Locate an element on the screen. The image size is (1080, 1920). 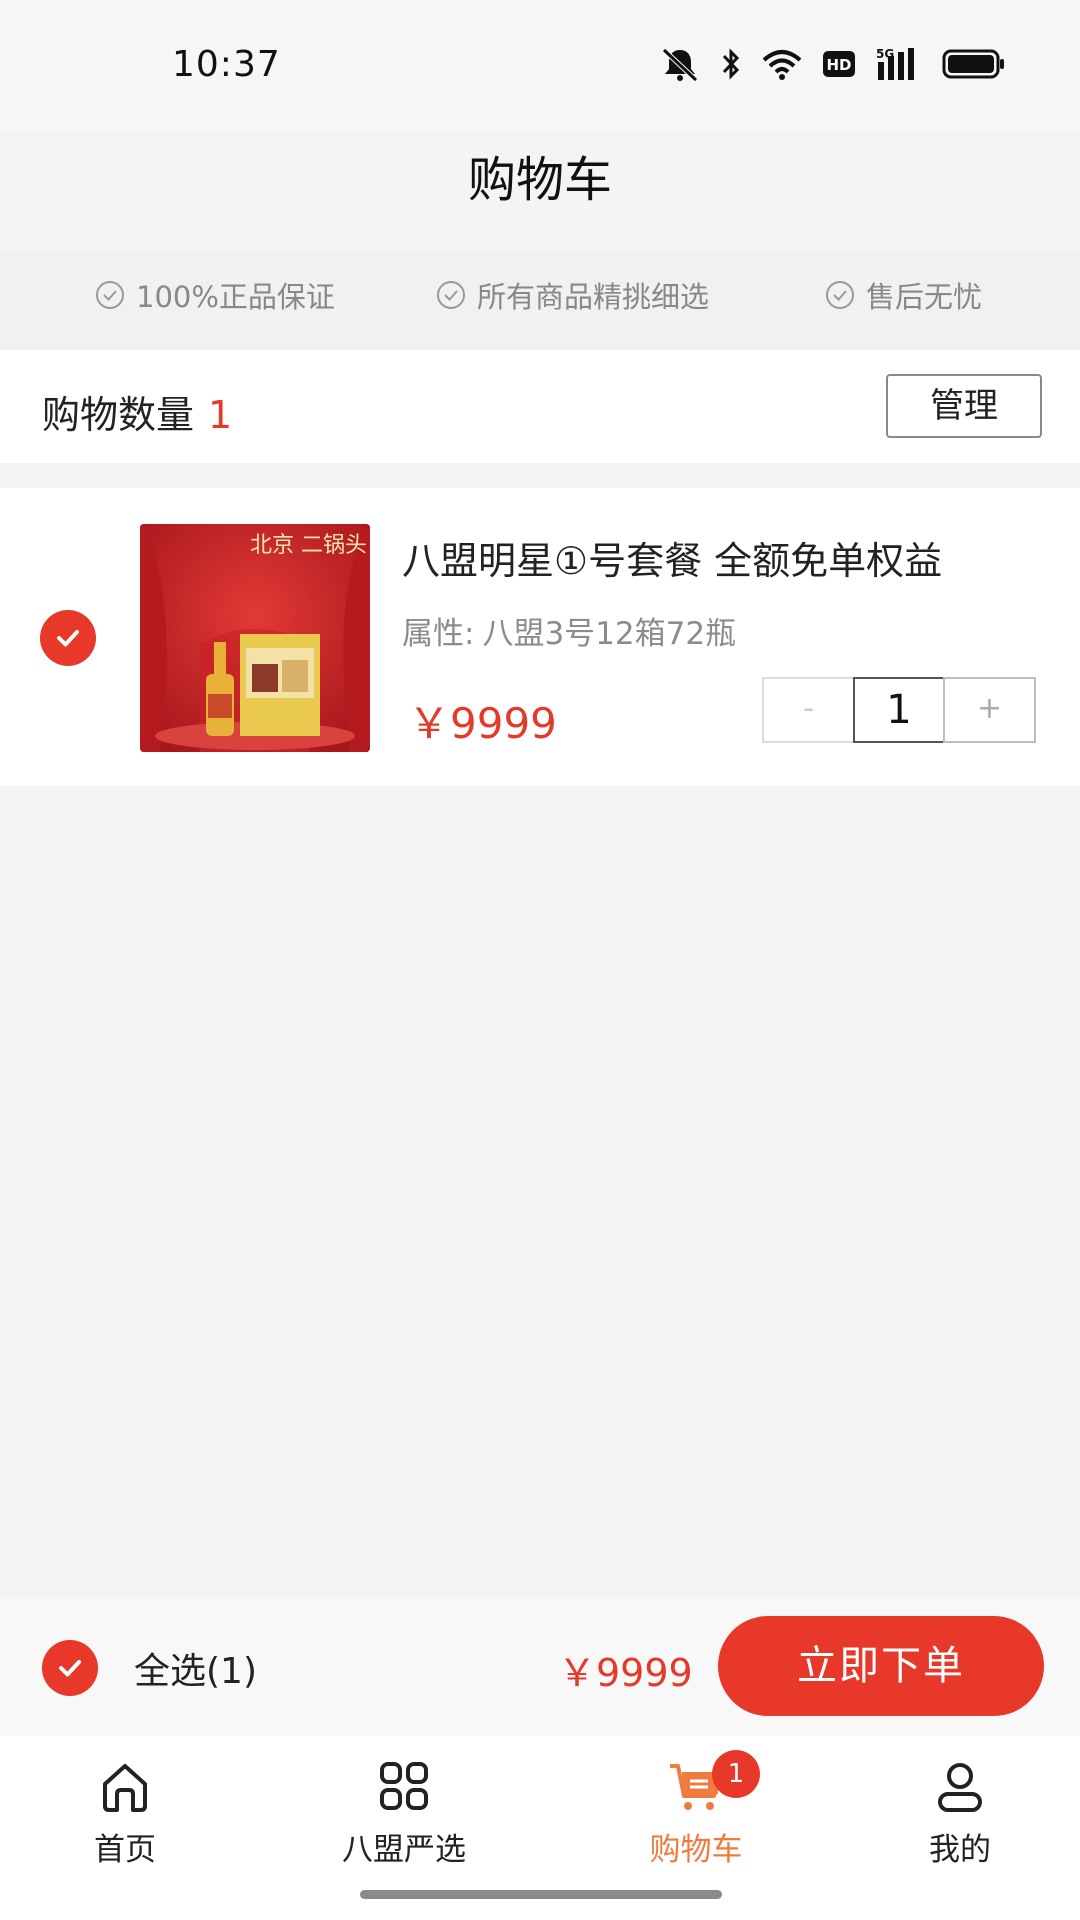
tab-label: 我的 is located at coordinates (960, 1850).